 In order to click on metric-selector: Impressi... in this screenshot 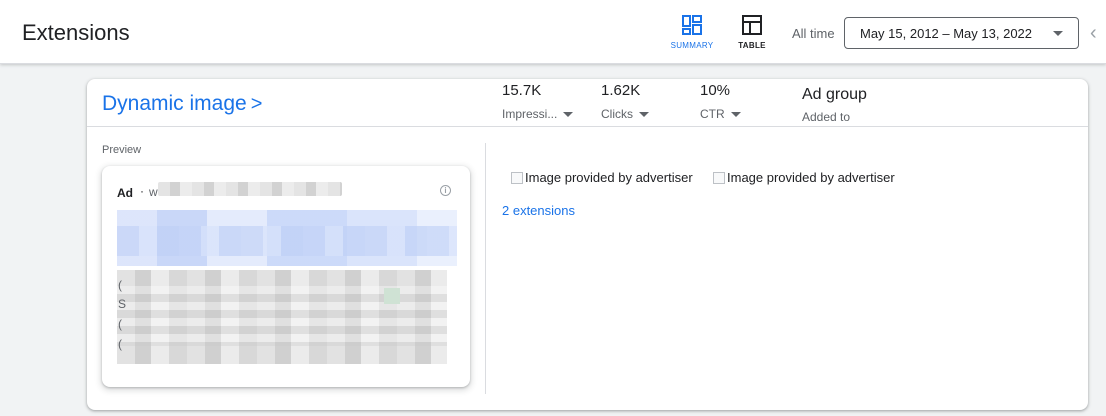, I will do `click(538, 114)`.